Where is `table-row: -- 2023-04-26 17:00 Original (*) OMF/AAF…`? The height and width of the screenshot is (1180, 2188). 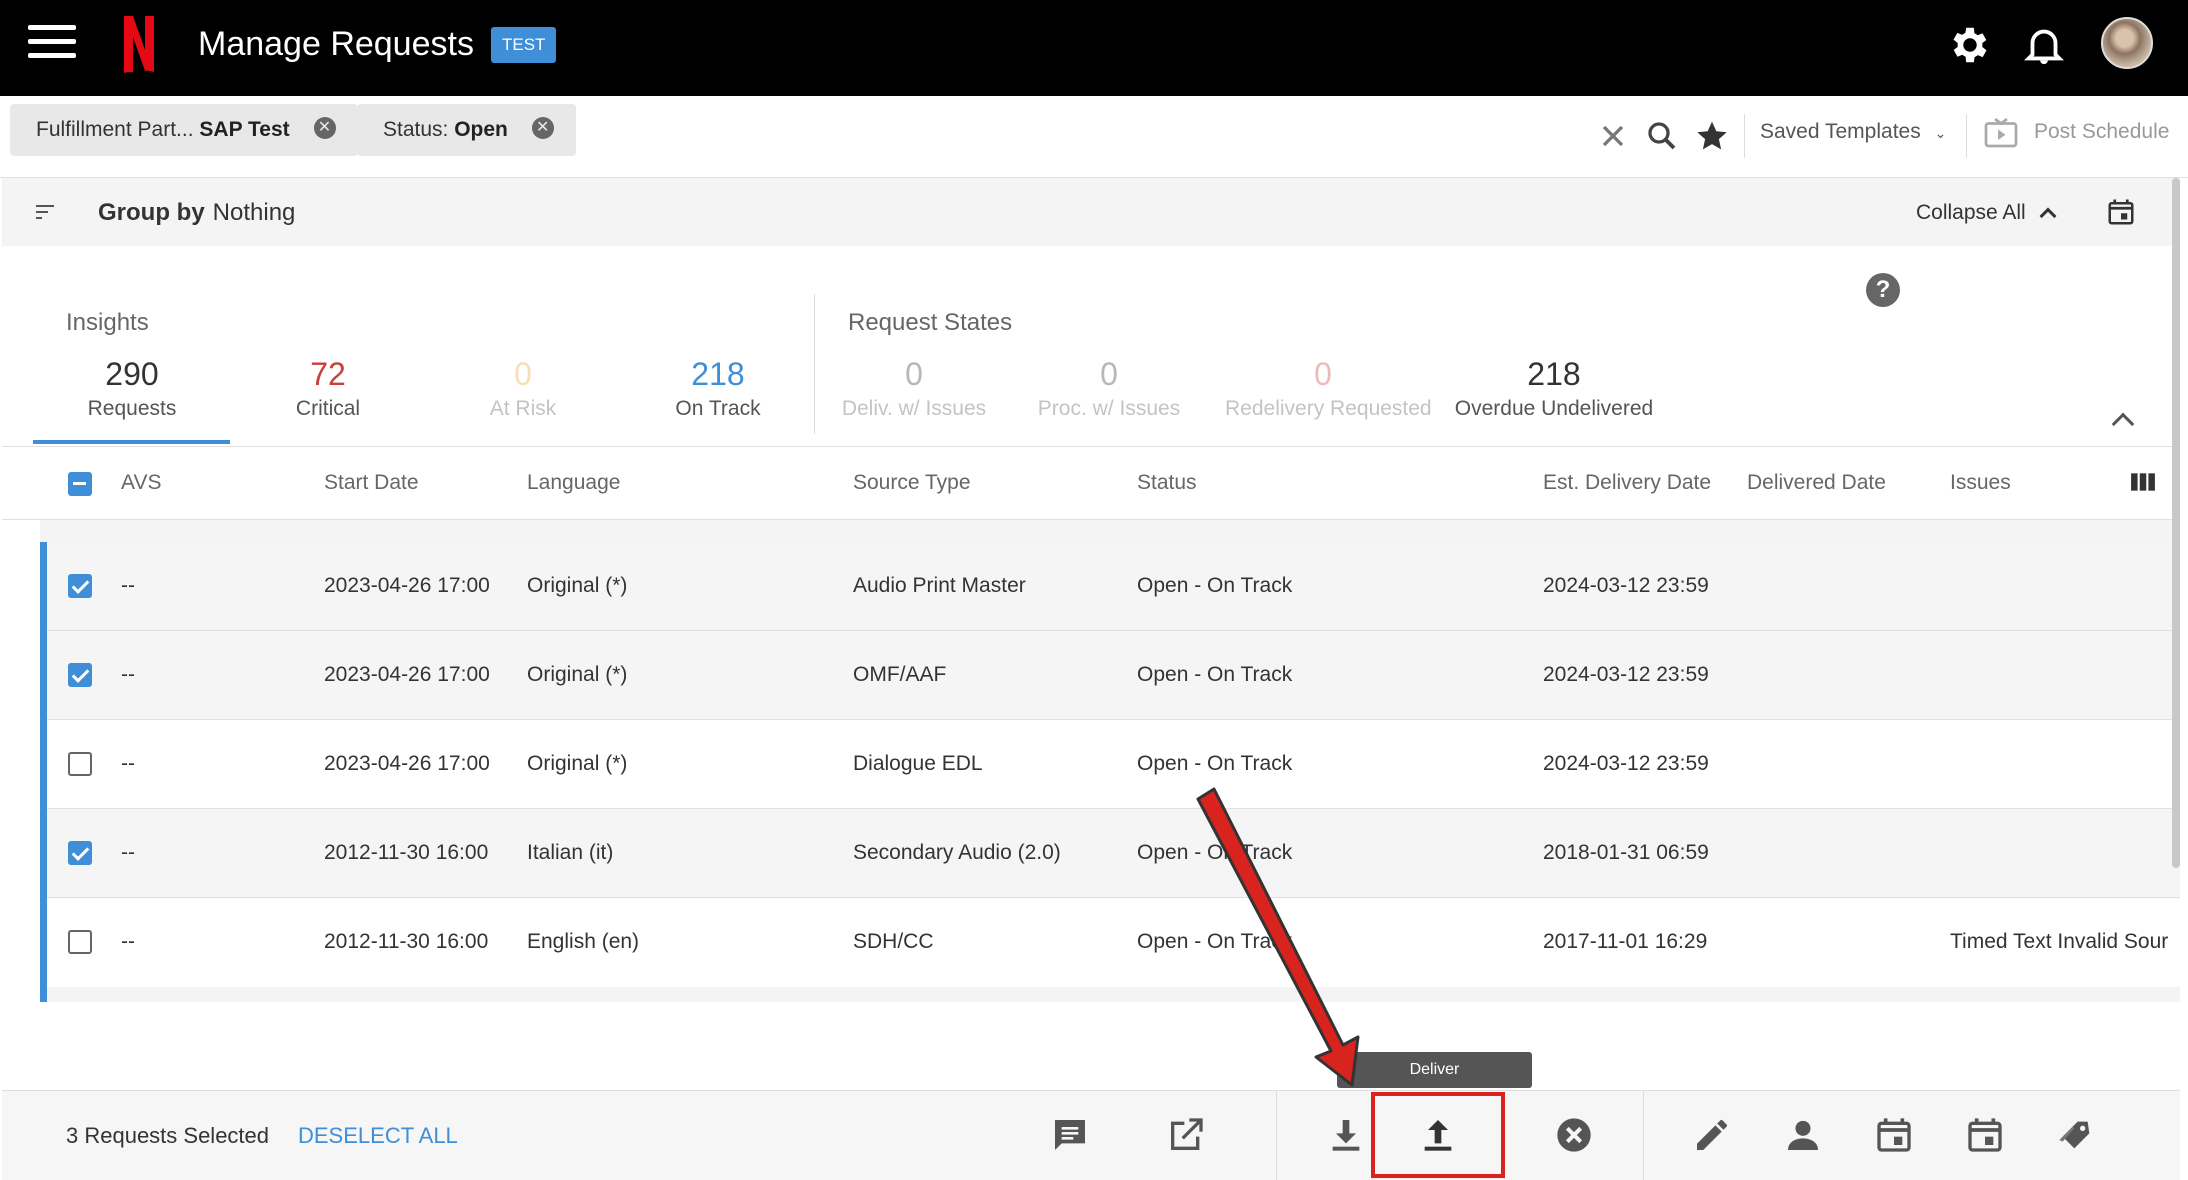 table-row: -- 2023-04-26 17:00 Original (*) OMF/AAF… is located at coordinates (1113, 675).